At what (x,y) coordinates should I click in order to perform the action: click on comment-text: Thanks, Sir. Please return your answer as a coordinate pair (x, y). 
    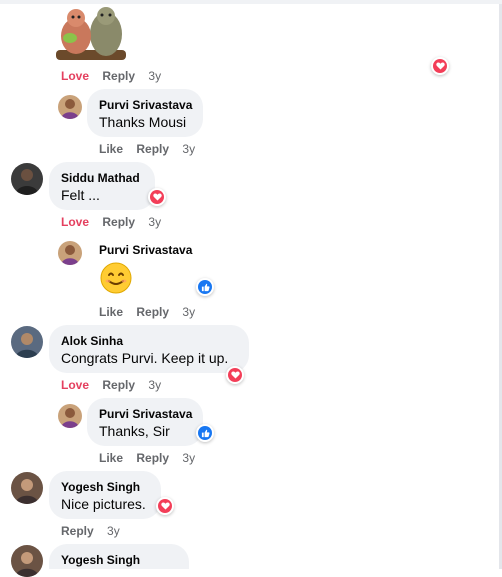
    Looking at the image, I should click on (134, 431).